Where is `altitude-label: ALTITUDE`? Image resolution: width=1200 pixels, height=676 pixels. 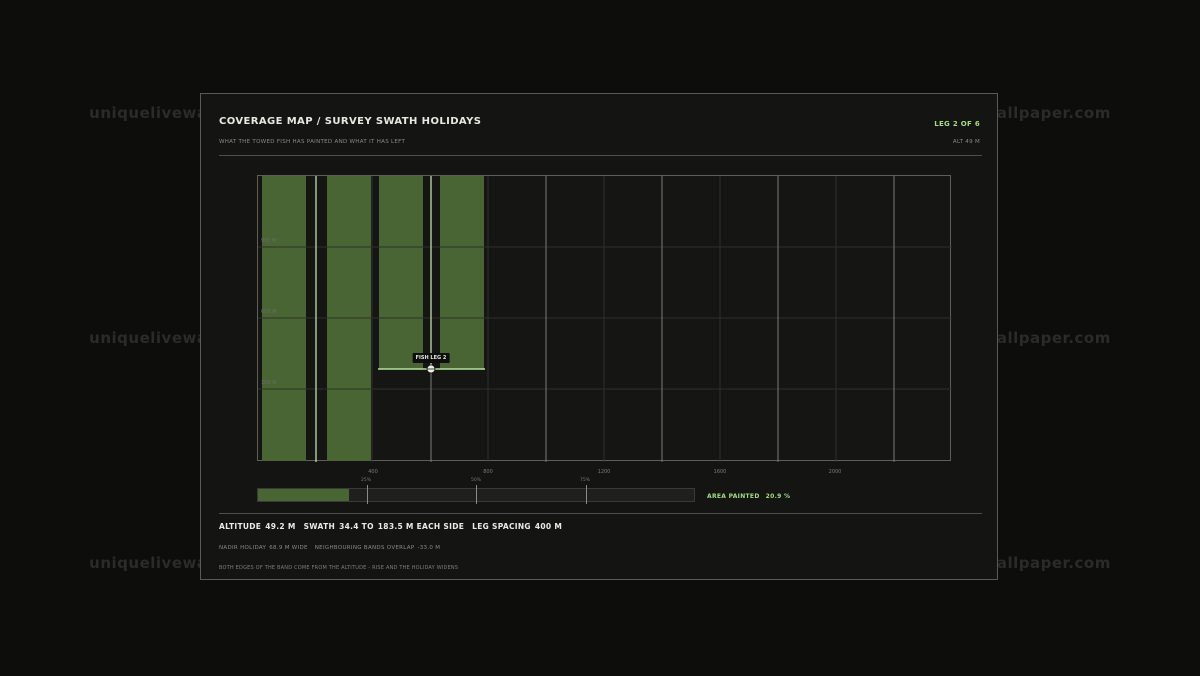 altitude-label: ALTITUDE is located at coordinates (240, 526).